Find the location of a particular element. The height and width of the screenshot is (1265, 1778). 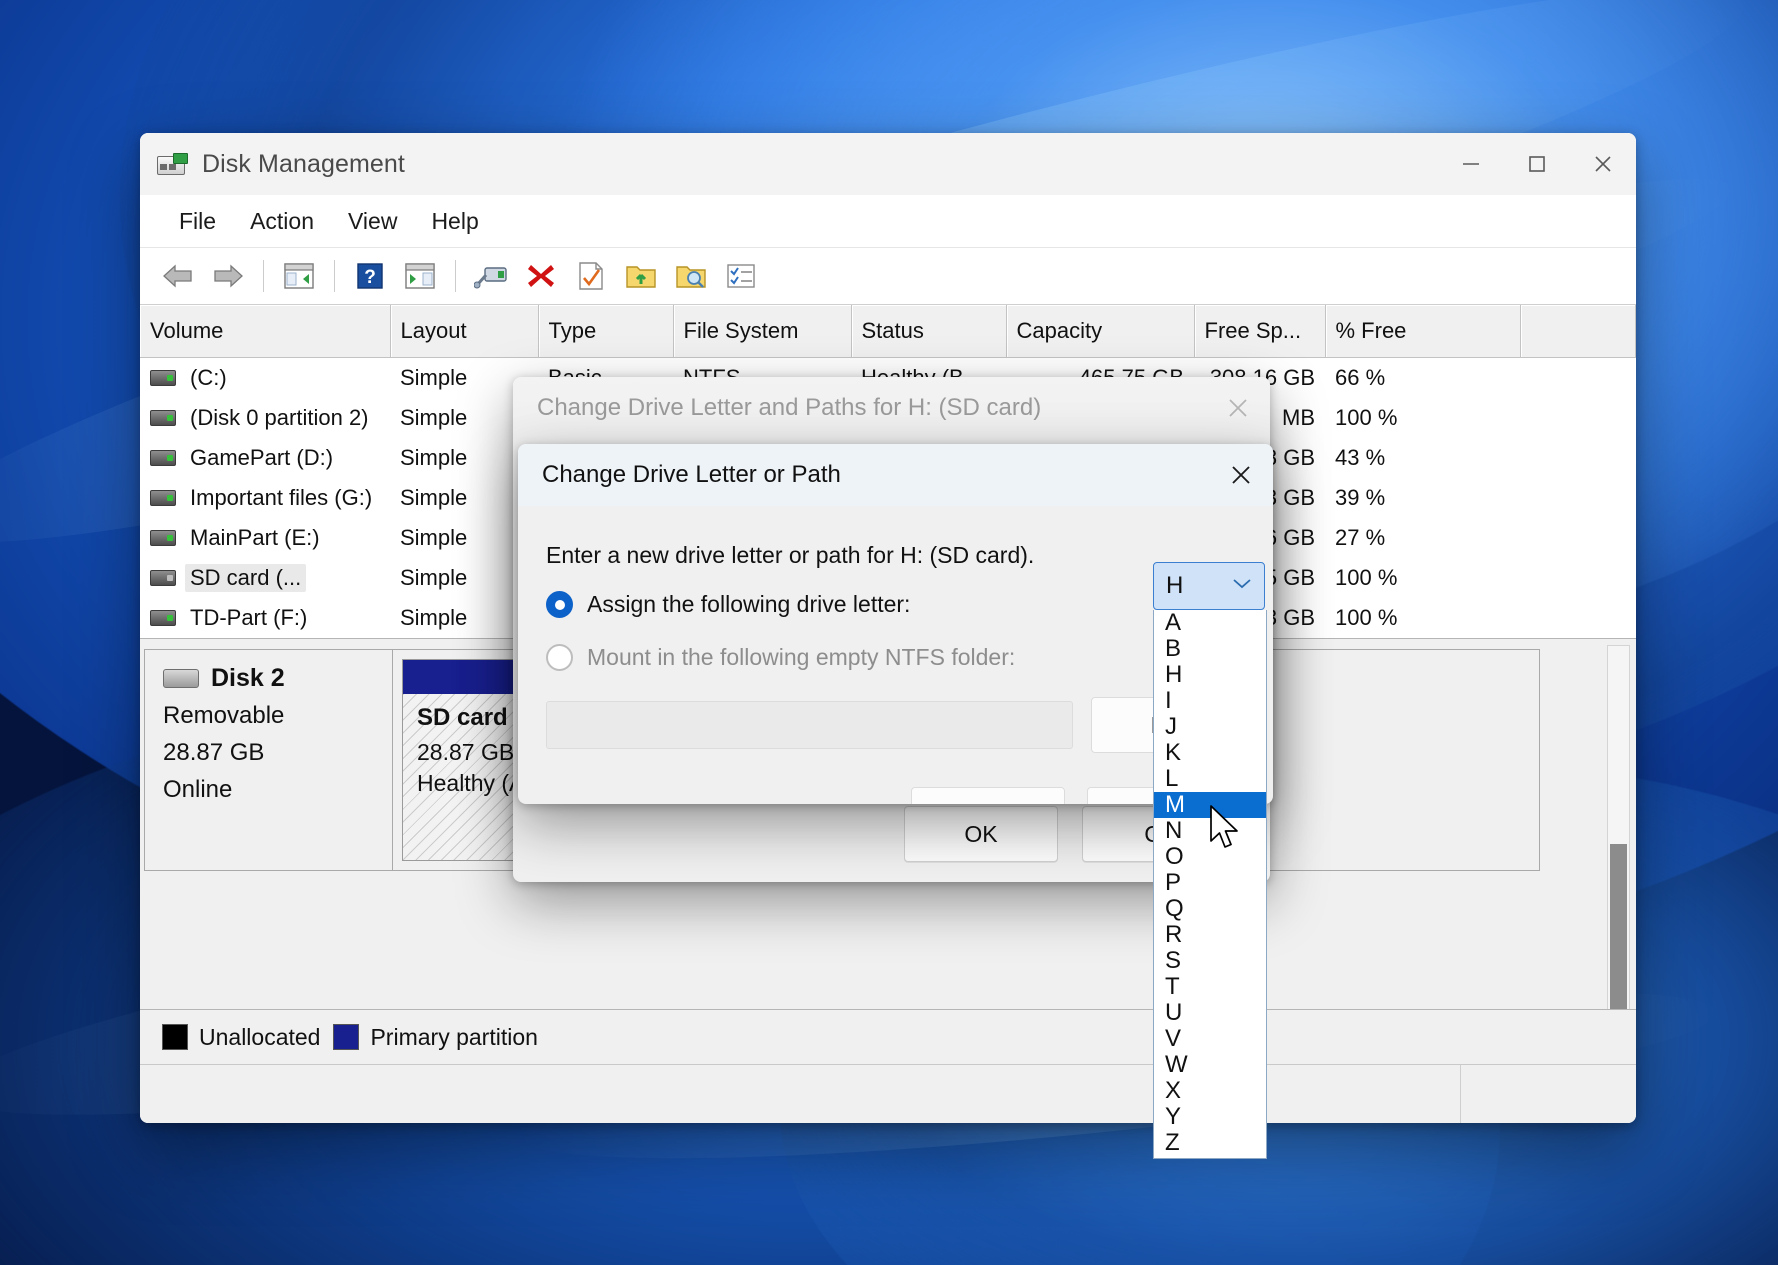

legend: Unallocated Primary partition is located at coordinates (888, 1036).